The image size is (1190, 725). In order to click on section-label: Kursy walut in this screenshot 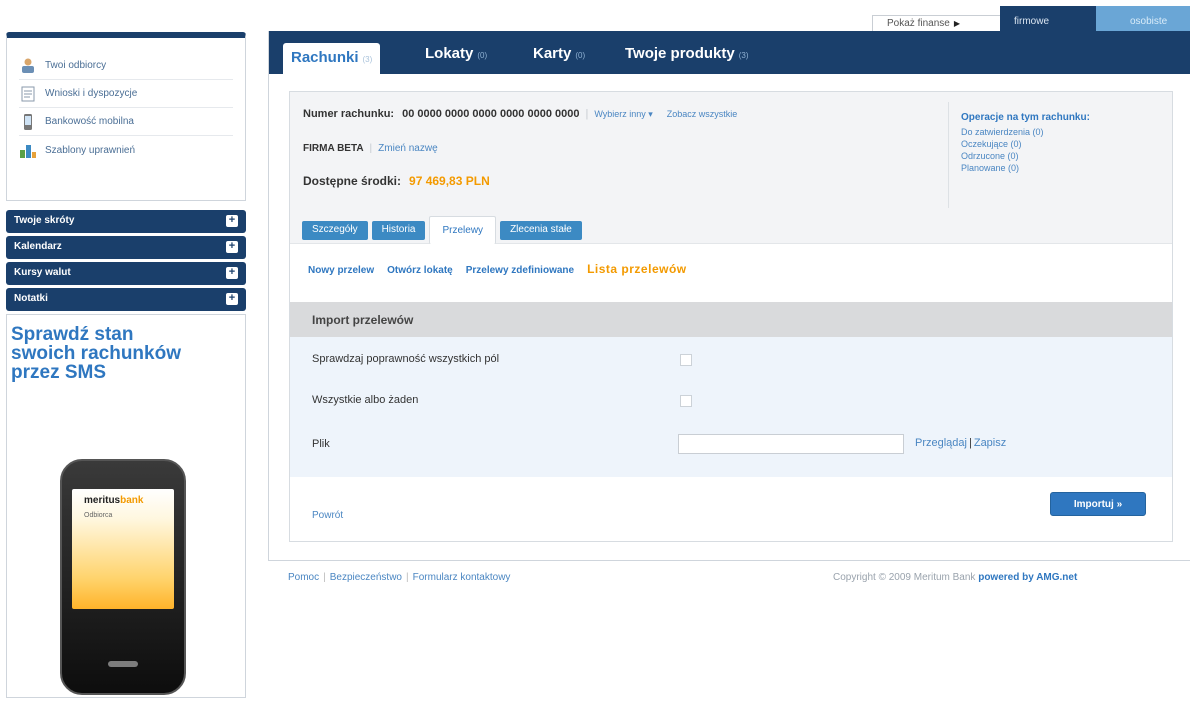, I will do `click(42, 272)`.